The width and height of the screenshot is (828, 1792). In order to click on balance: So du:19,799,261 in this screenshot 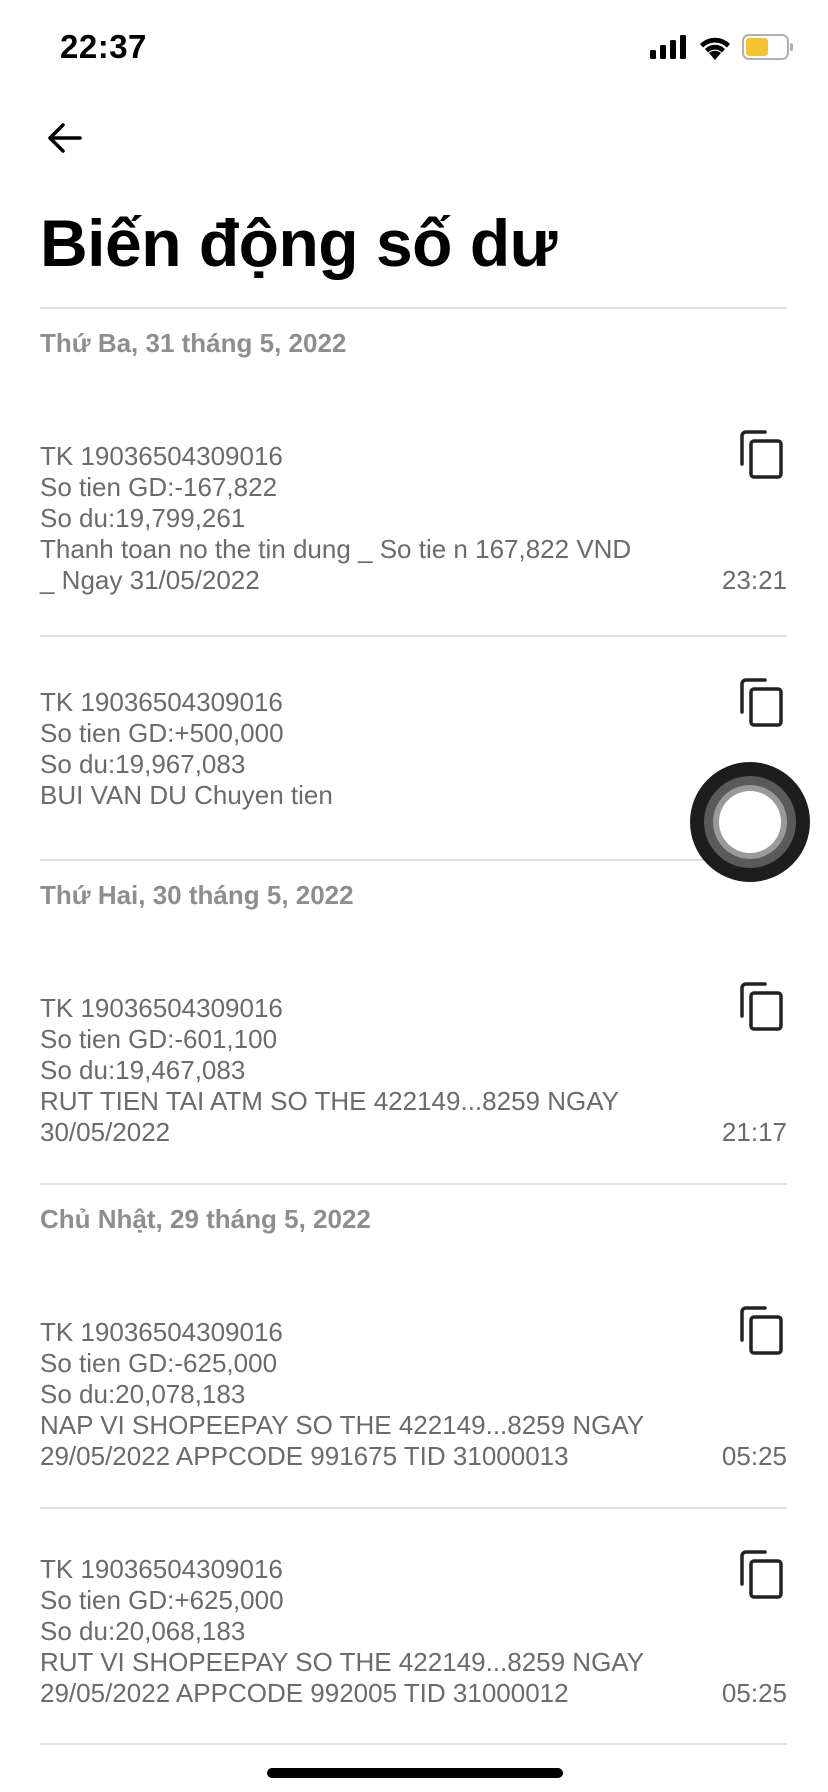, I will do `click(143, 518)`.